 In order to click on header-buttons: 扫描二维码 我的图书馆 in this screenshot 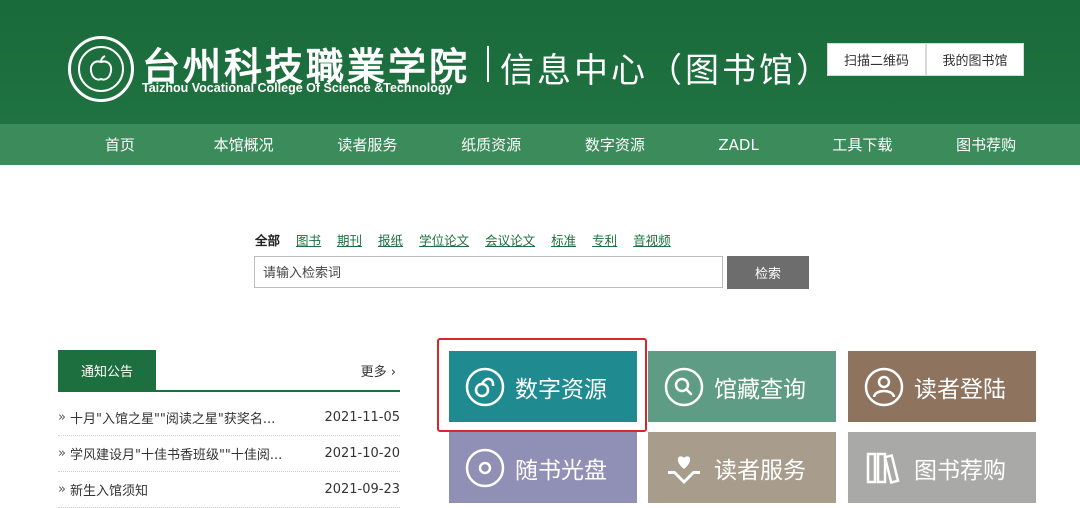, I will do `click(925, 59)`.